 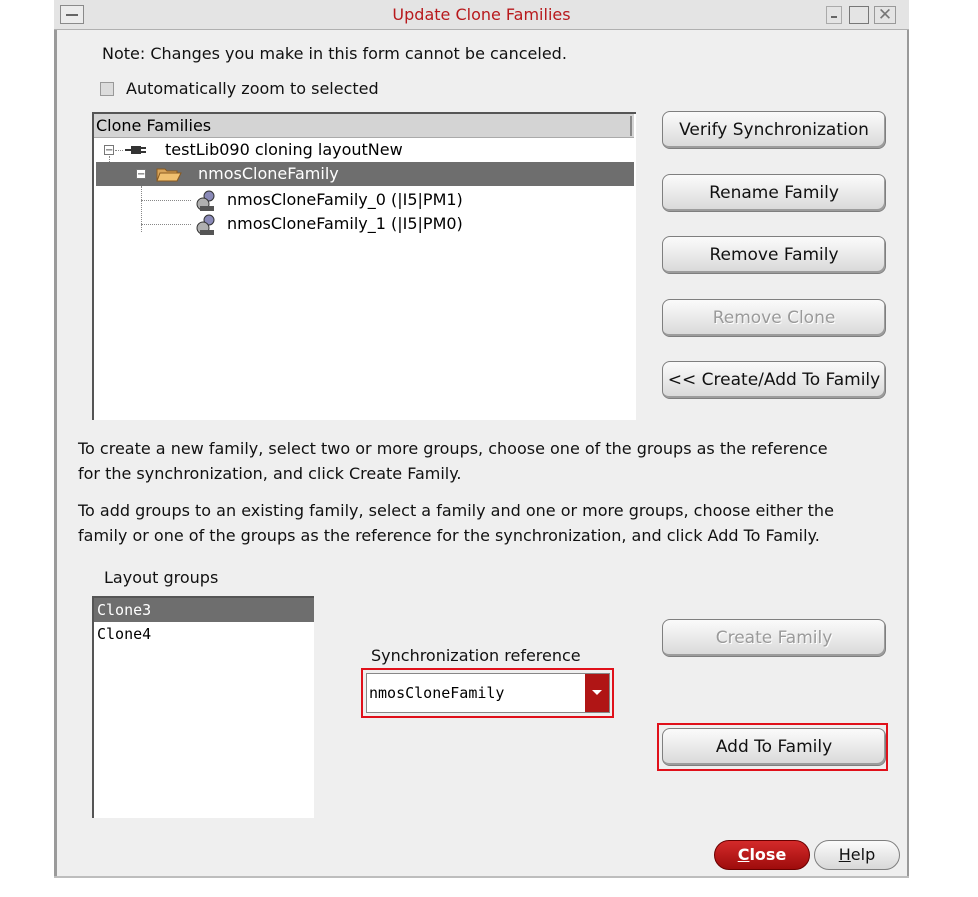 What do you see at coordinates (204, 634) in the screenshot?
I see `list-item: Clone4` at bounding box center [204, 634].